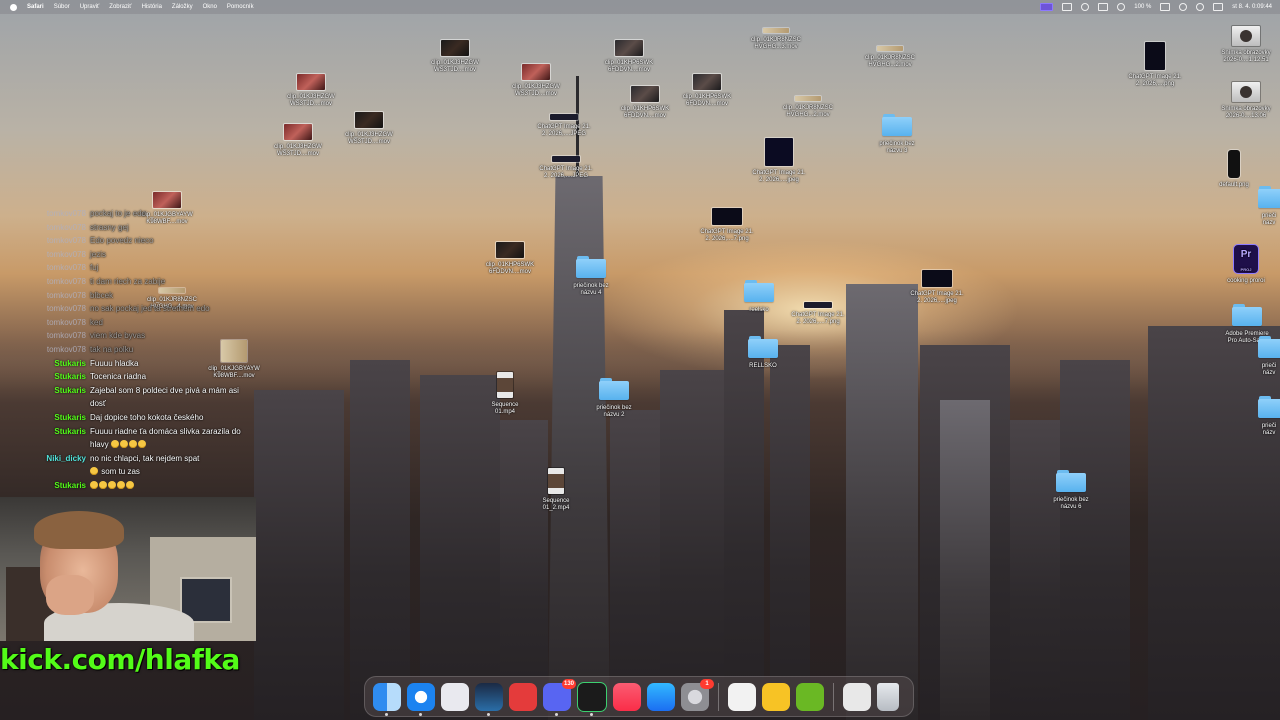 The image size is (1280, 720). Describe the element at coordinates (94, 268) in the screenshot. I see `chat-text: fuj` at that location.